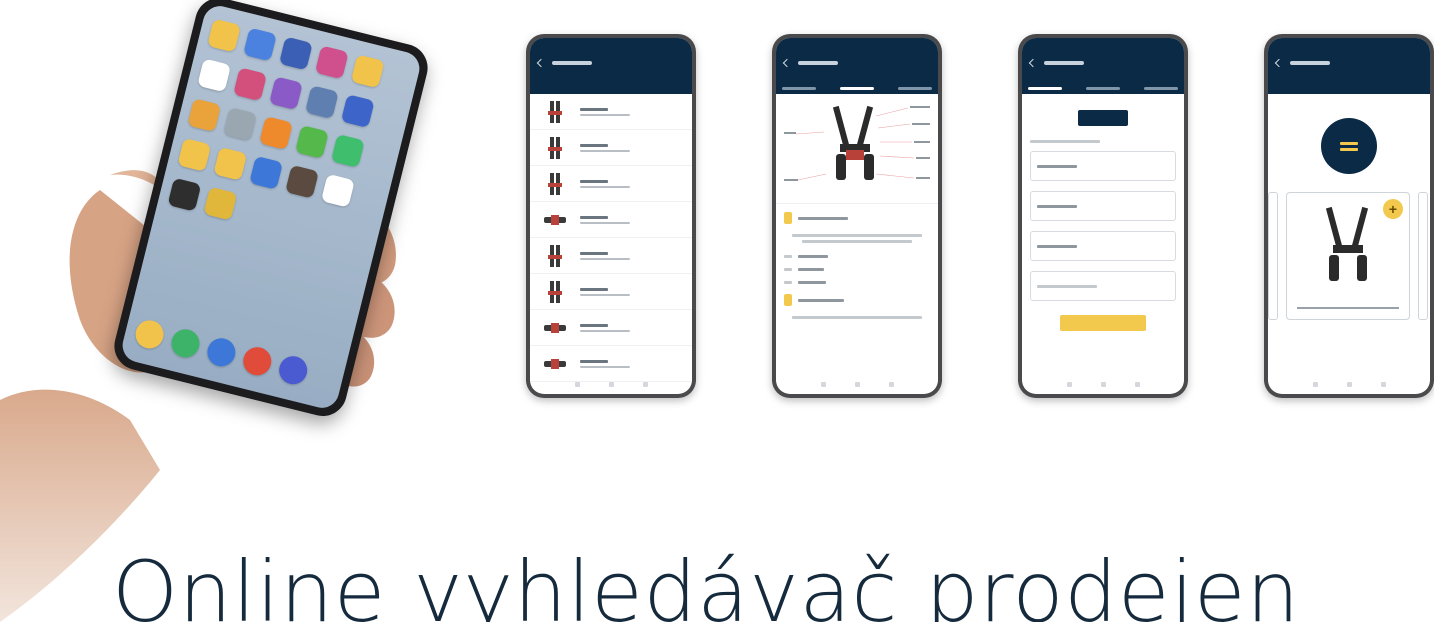  I want to click on info-icon, so click(788, 218).